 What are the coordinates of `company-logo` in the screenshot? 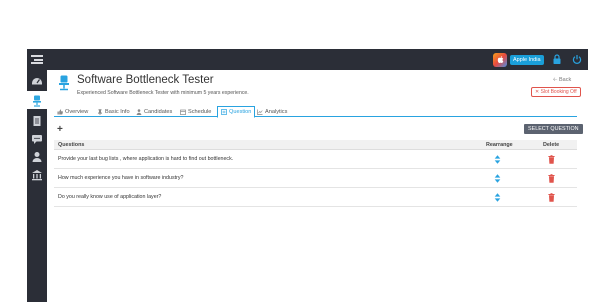 It's located at (500, 59).